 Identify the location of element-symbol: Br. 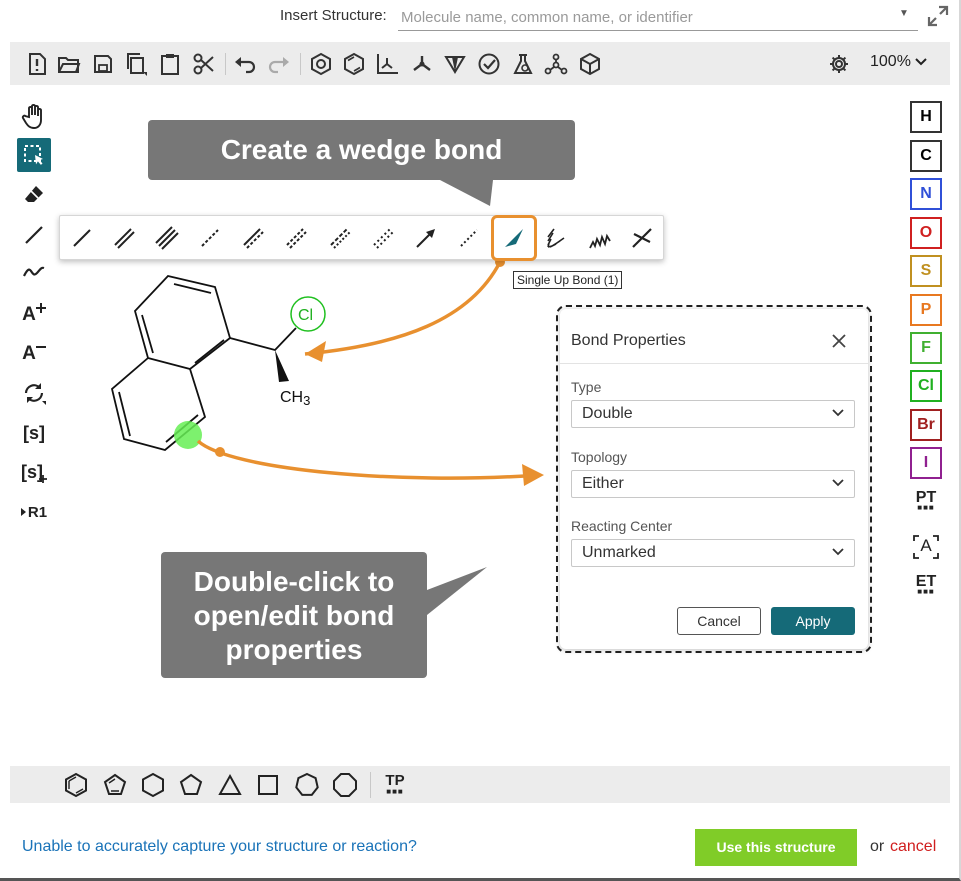
(926, 424).